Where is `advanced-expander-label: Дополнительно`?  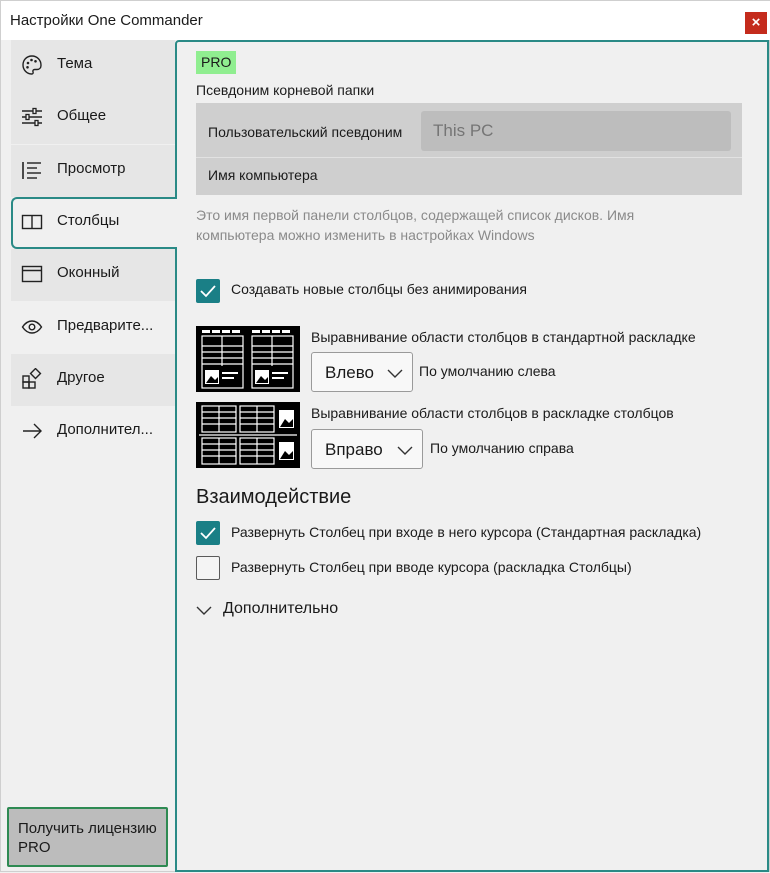 advanced-expander-label: Дополнительно is located at coordinates (281, 608).